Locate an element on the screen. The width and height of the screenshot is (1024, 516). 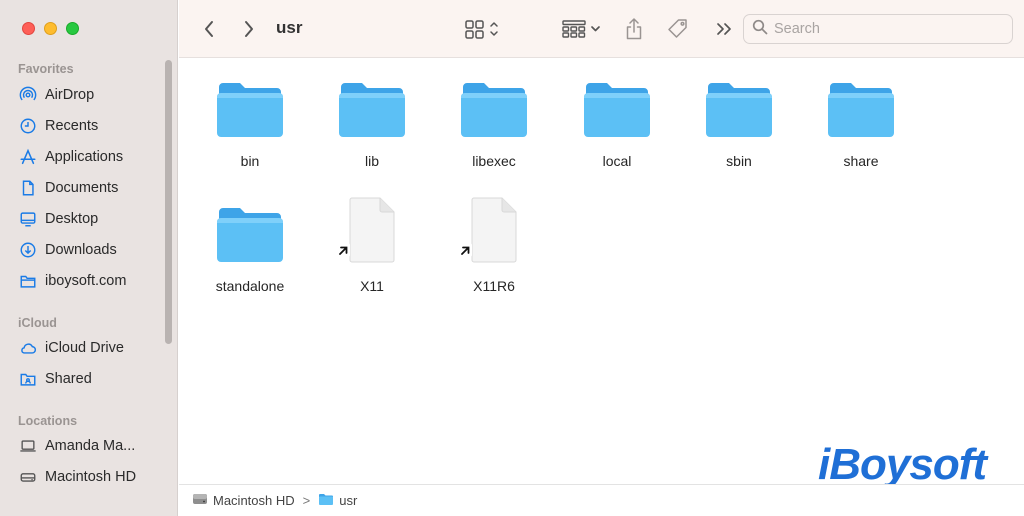
sidebar-item-shared: Shared is located at coordinates (93, 379).